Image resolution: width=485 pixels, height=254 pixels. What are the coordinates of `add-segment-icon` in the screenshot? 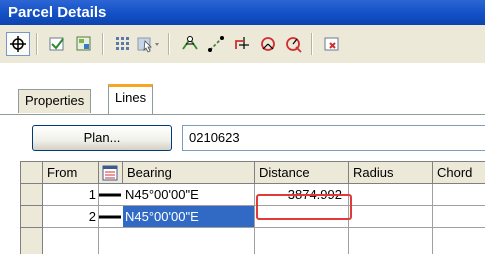 It's located at (242, 44).